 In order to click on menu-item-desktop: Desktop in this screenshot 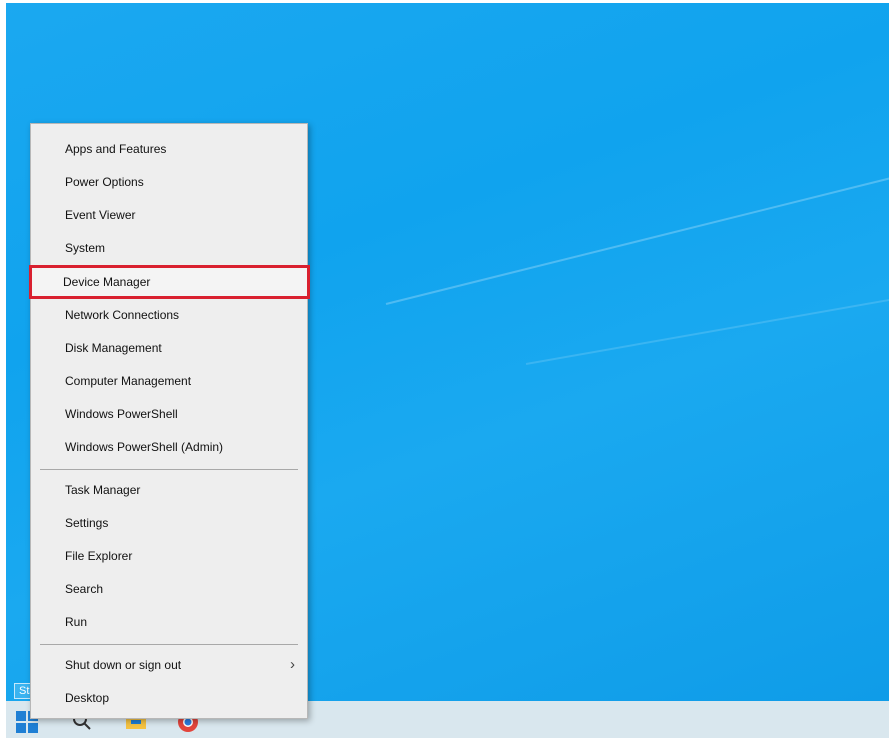, I will do `click(169, 698)`.